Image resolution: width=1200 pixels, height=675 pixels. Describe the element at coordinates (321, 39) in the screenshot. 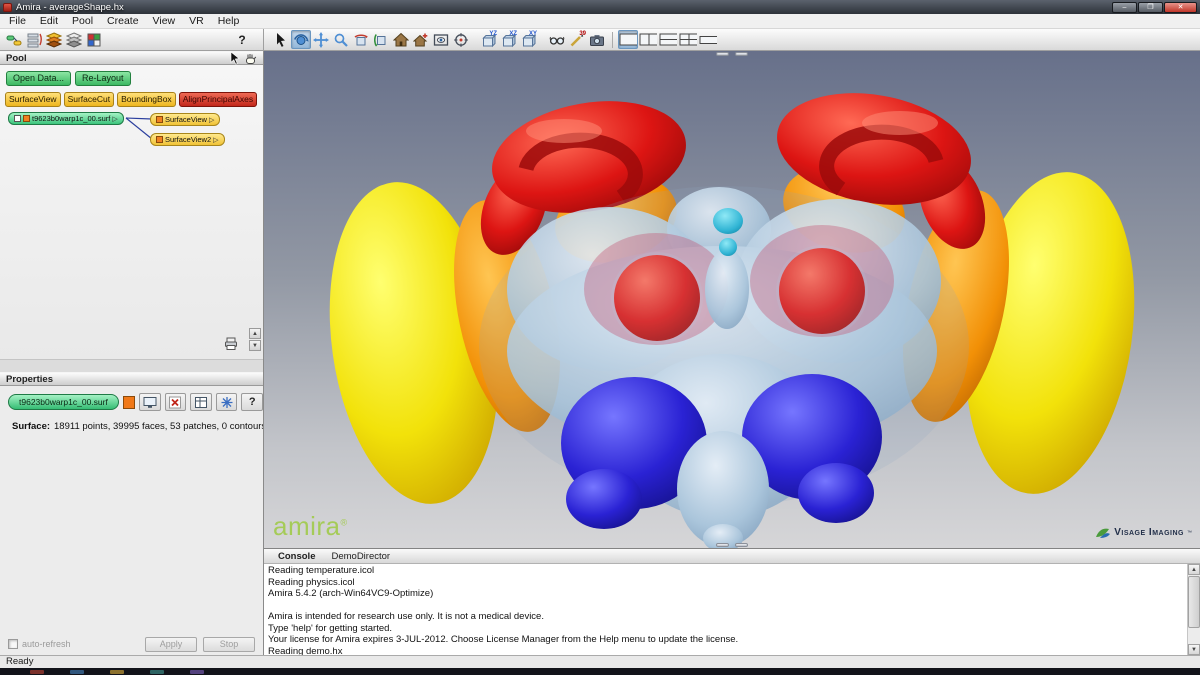

I see `translate-icon` at that location.